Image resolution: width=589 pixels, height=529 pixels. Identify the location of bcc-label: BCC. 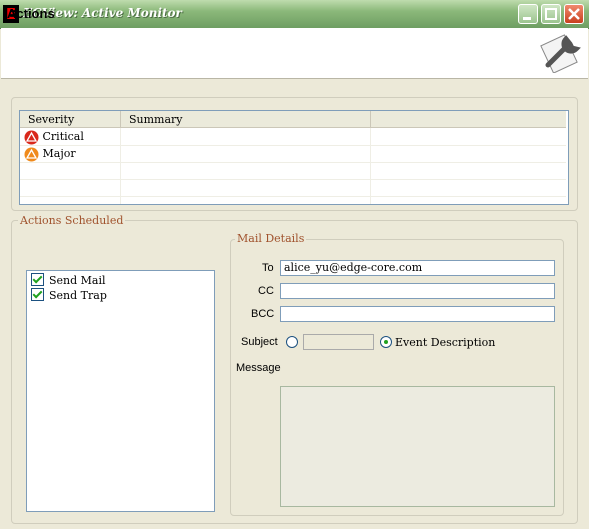
(263, 314).